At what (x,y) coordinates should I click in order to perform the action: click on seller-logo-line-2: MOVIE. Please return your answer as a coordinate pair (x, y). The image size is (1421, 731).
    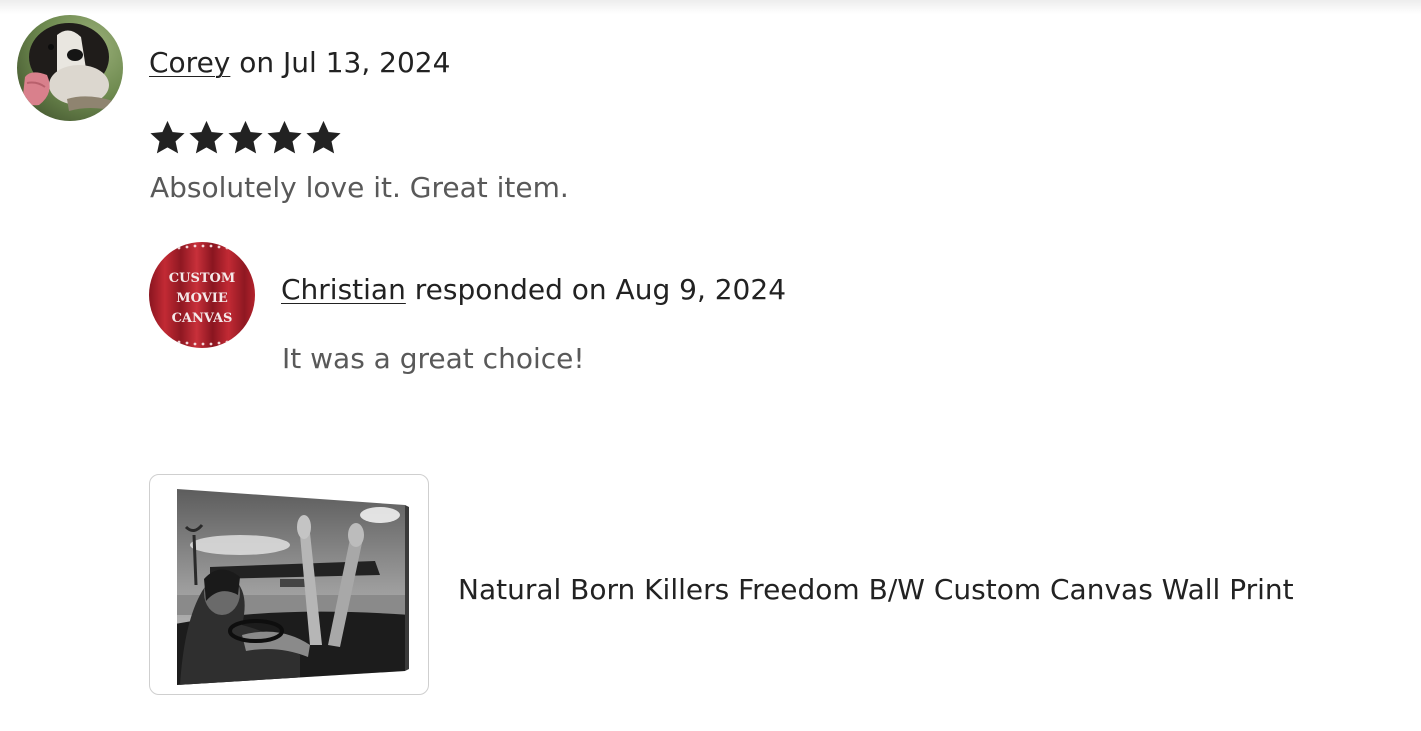
    Looking at the image, I should click on (202, 298).